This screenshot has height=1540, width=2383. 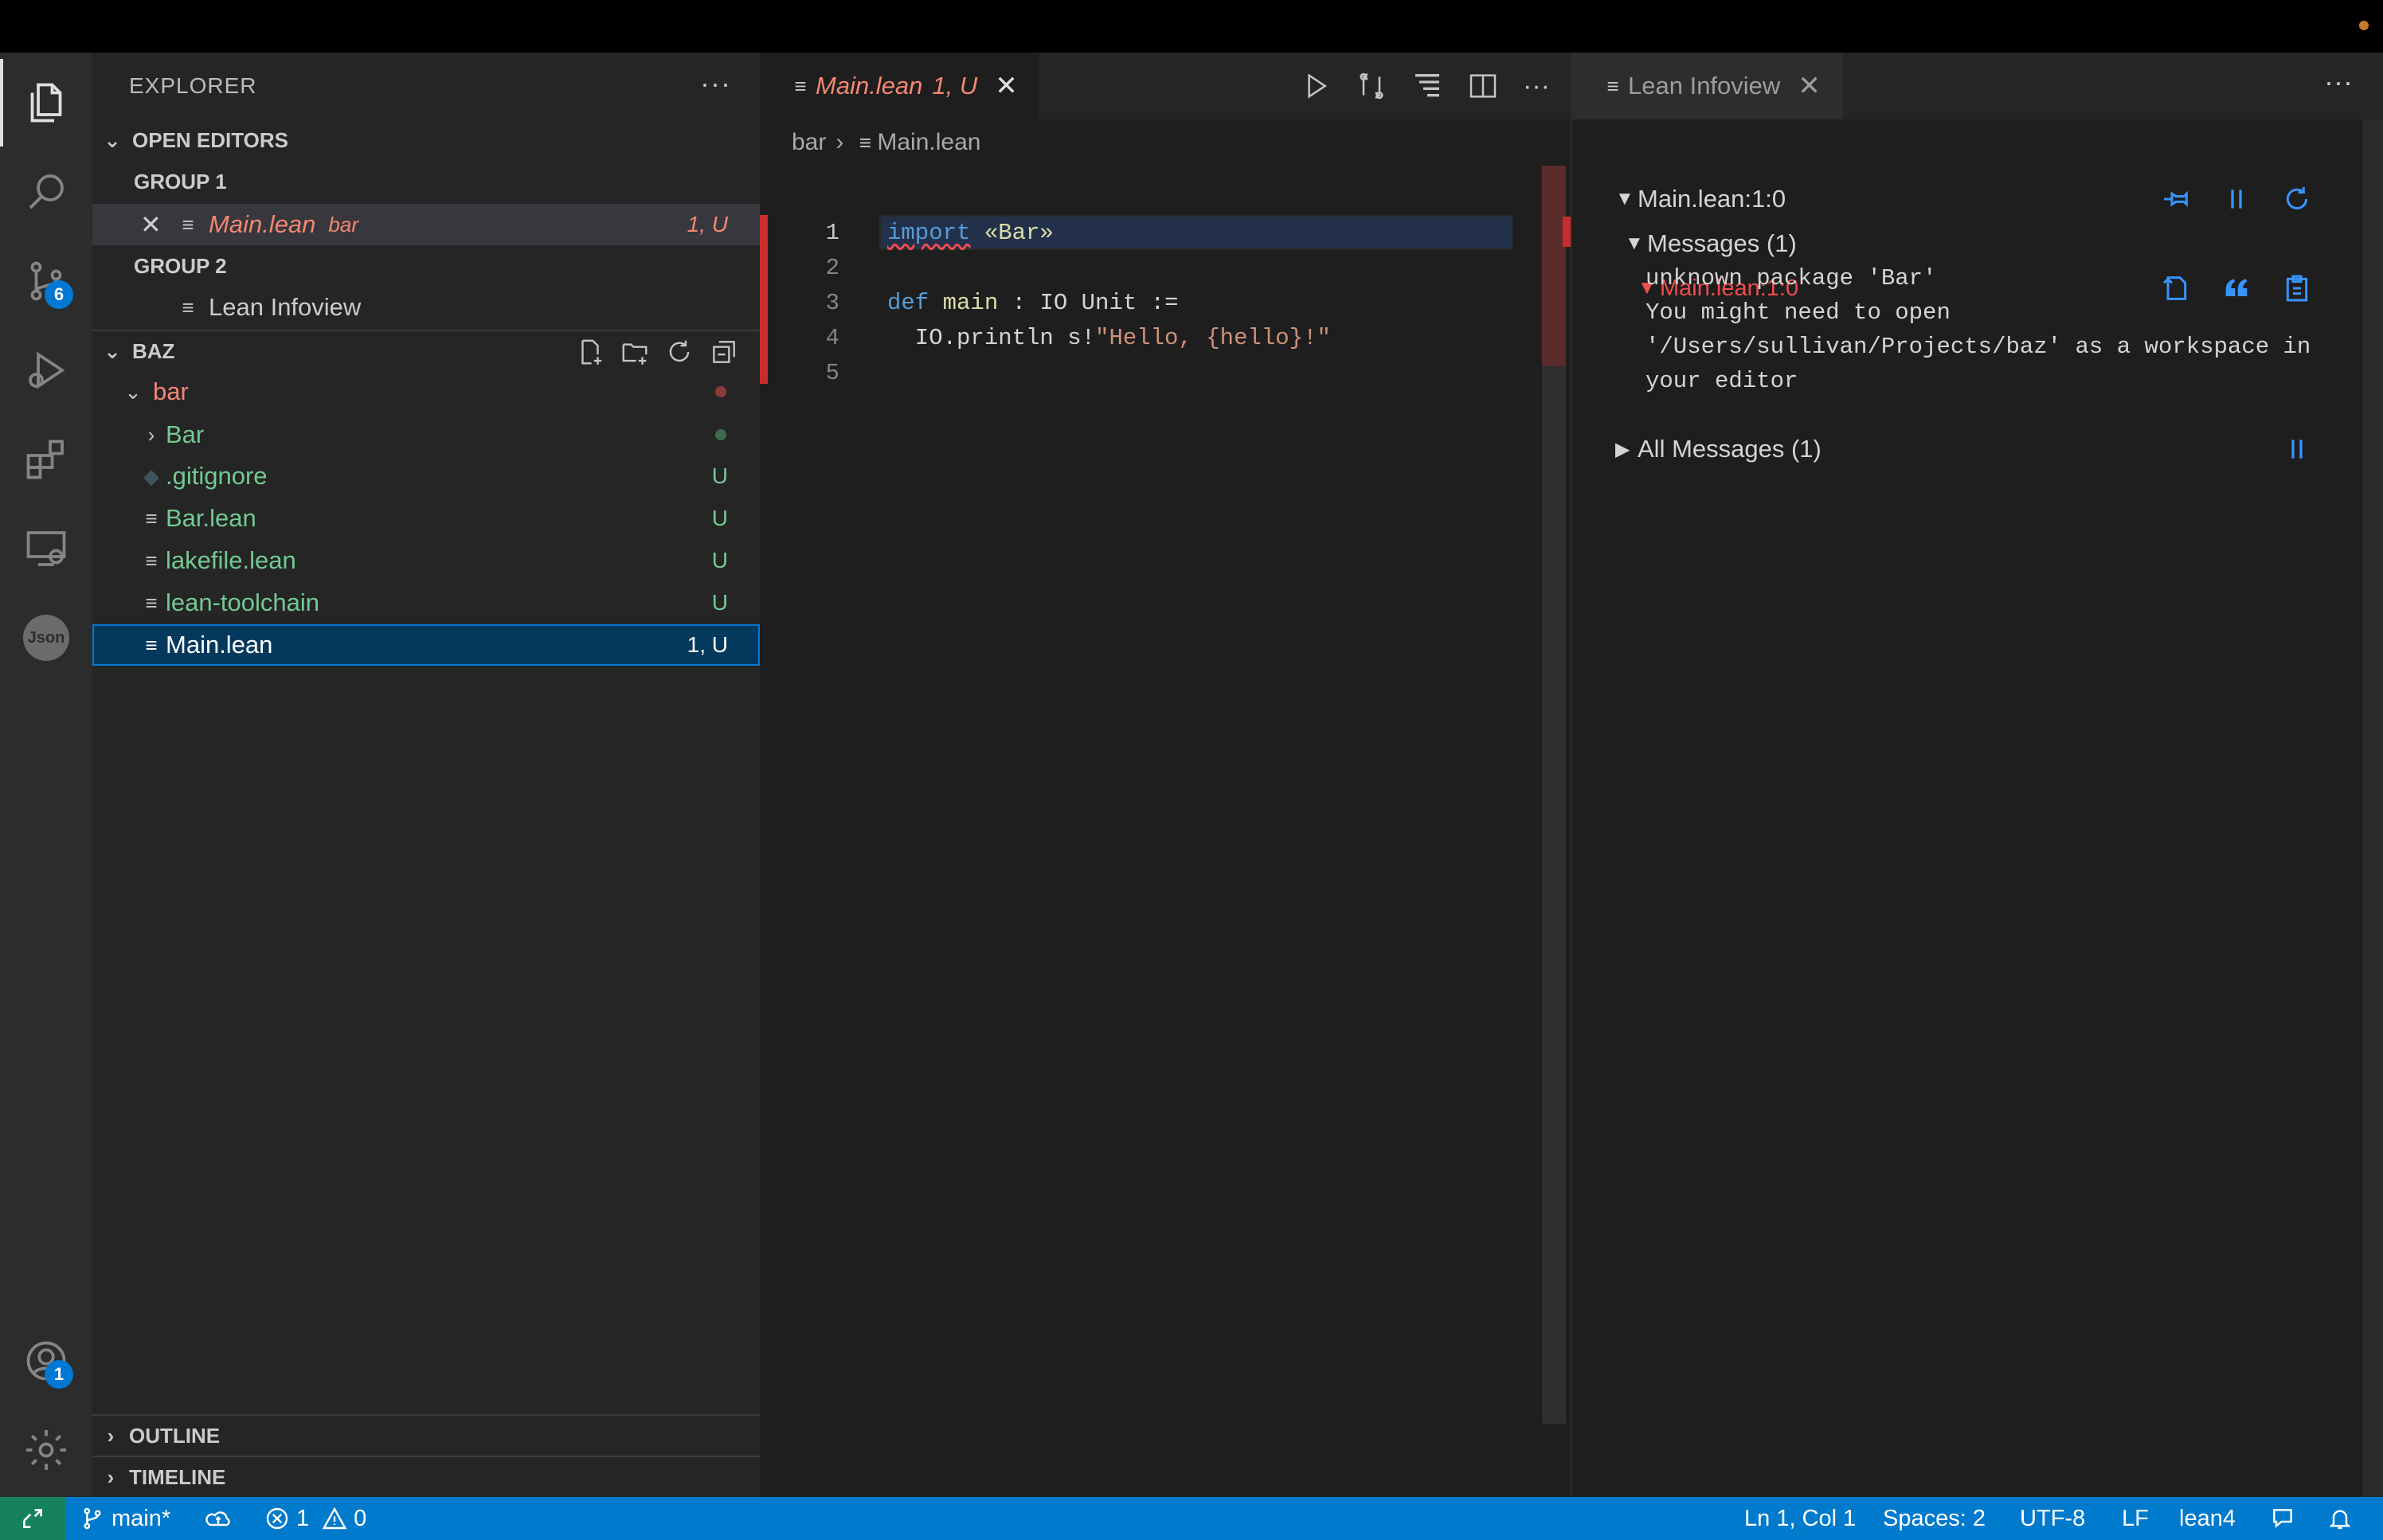 What do you see at coordinates (193, 85) in the screenshot?
I see `sidebar-title: EXPLORER` at bounding box center [193, 85].